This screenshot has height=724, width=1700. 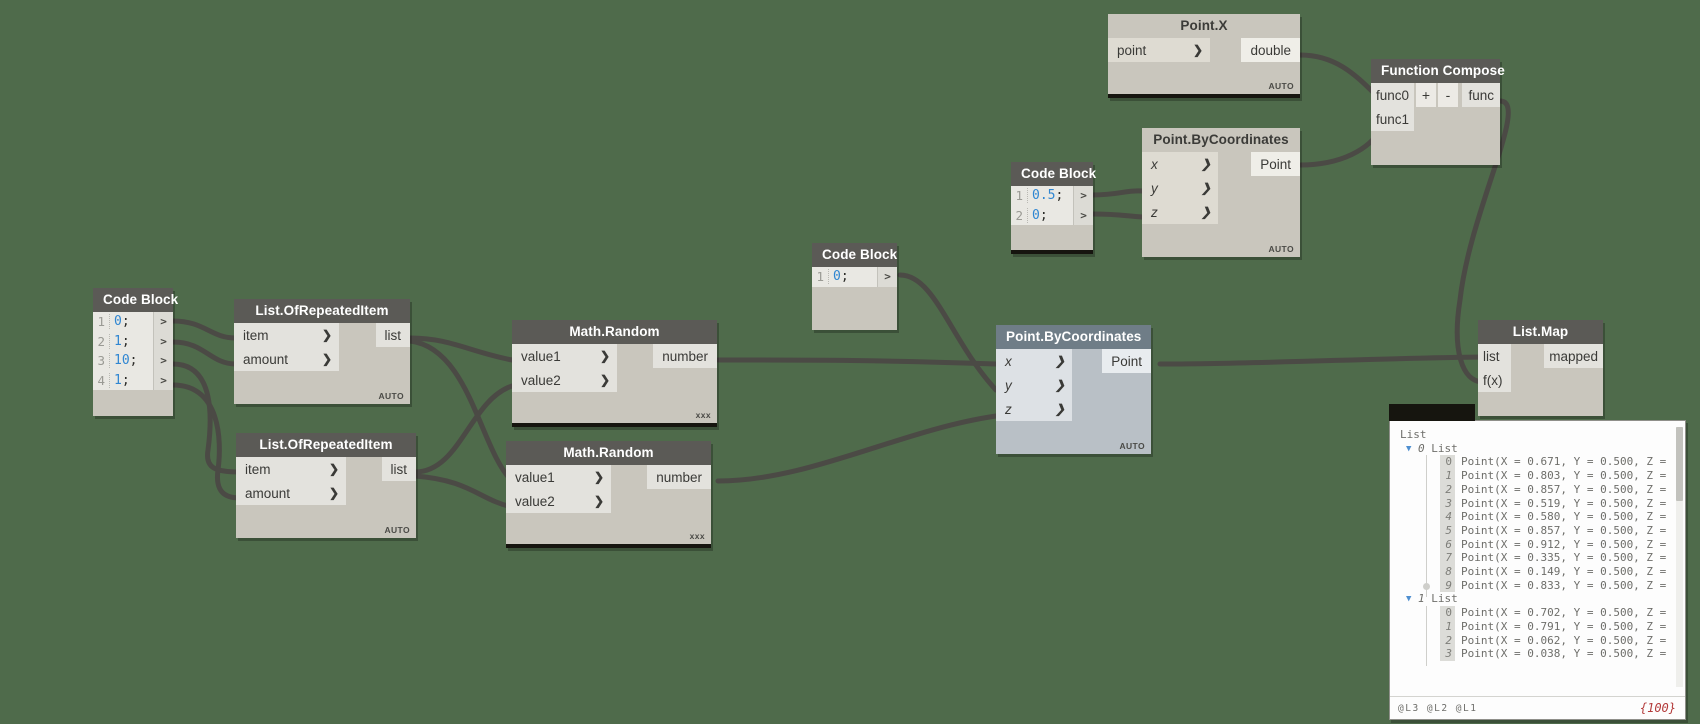 What do you see at coordinates (1542, 489) in the screenshot?
I see `watch-item: 2 Point(X = 0.857, Y = 0.500, Z =` at bounding box center [1542, 489].